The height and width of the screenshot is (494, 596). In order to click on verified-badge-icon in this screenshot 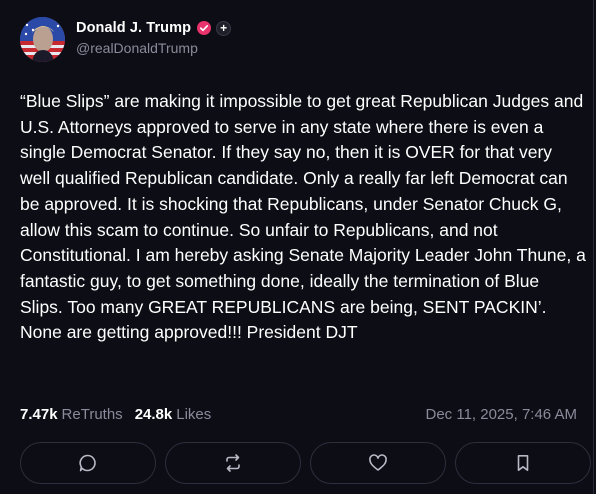, I will do `click(204, 28)`.